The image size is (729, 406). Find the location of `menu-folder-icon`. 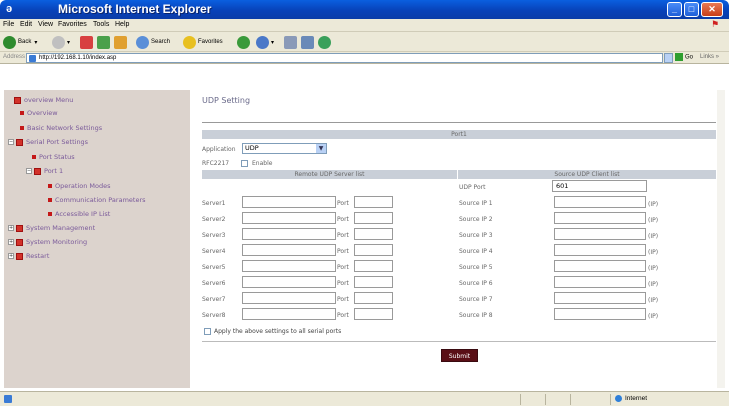

menu-folder-icon is located at coordinates (17, 100).